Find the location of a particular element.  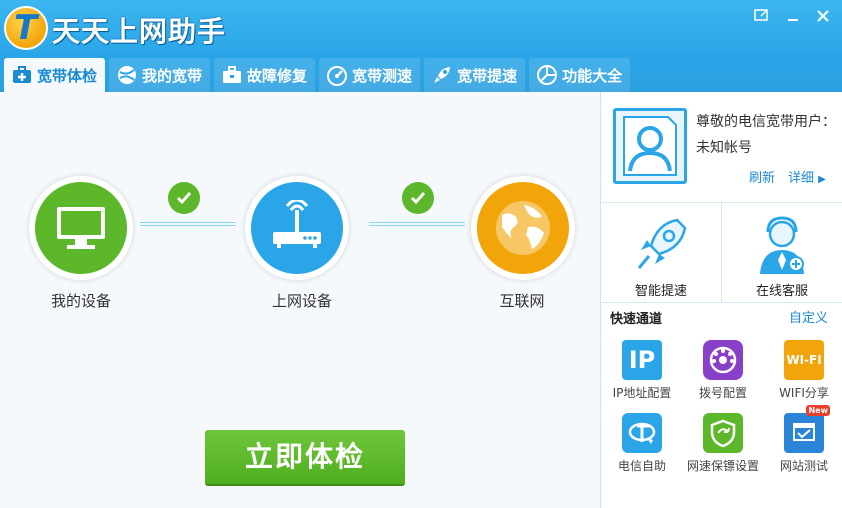

minimize-button is located at coordinates (793, 17).